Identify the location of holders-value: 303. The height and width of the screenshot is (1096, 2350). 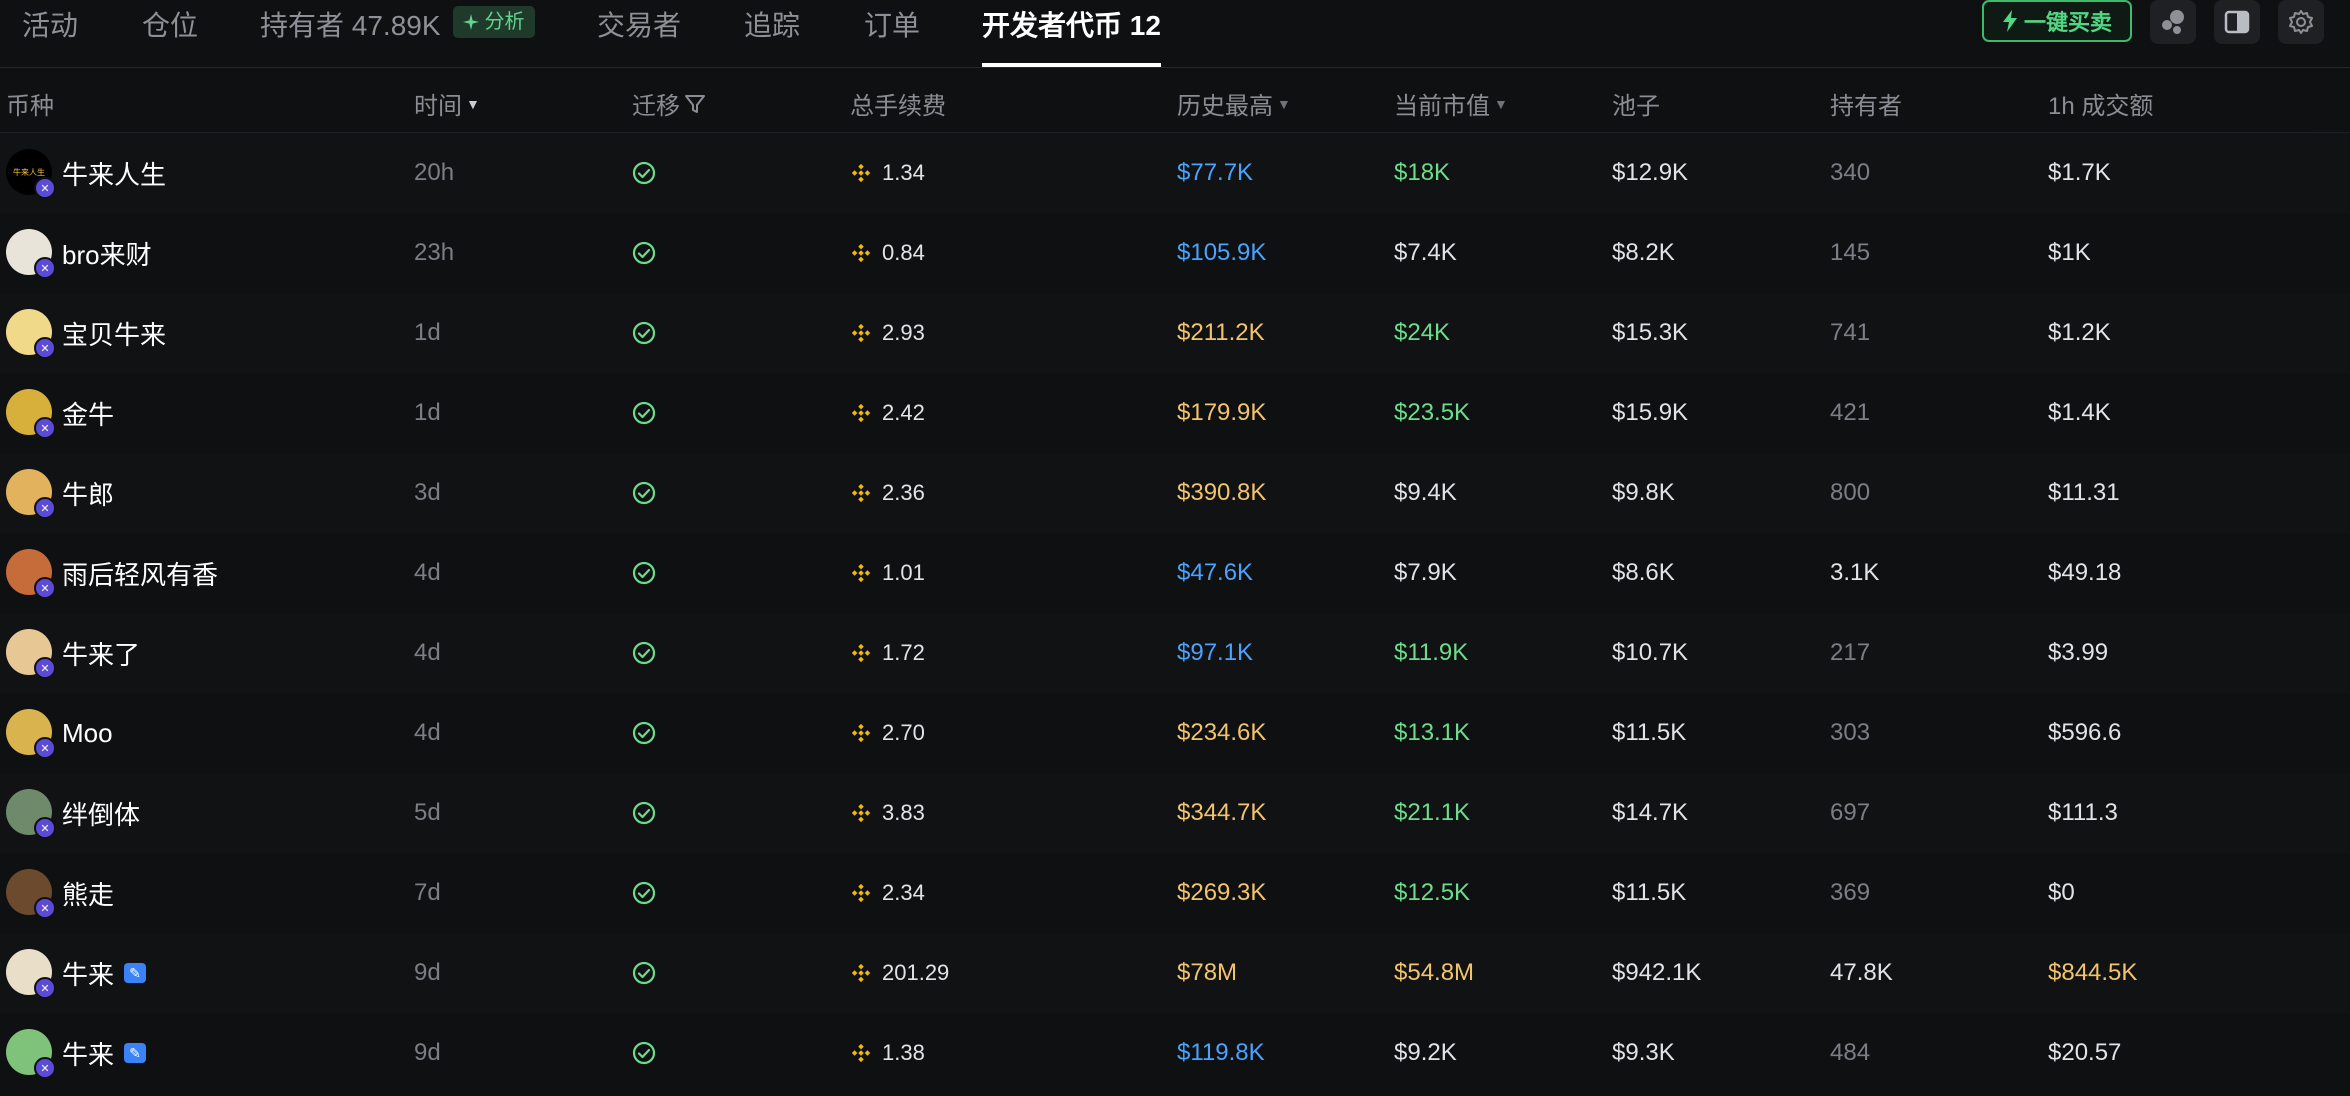
(1850, 732).